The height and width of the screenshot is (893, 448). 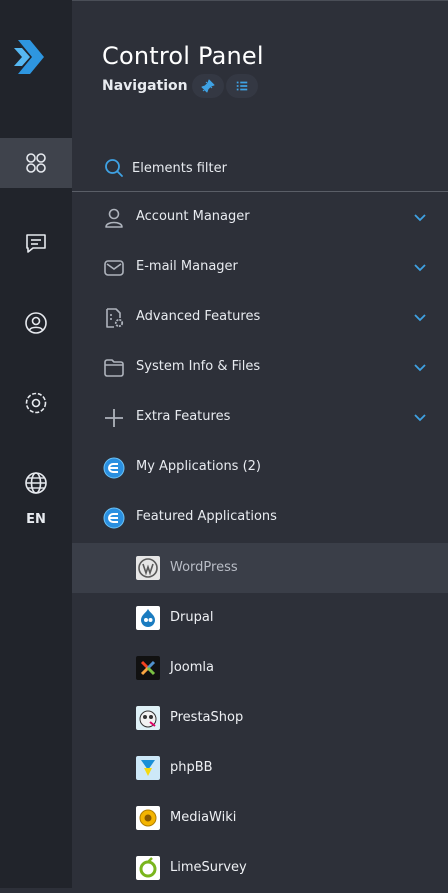 I want to click on rail-account-button, so click(x=36, y=323).